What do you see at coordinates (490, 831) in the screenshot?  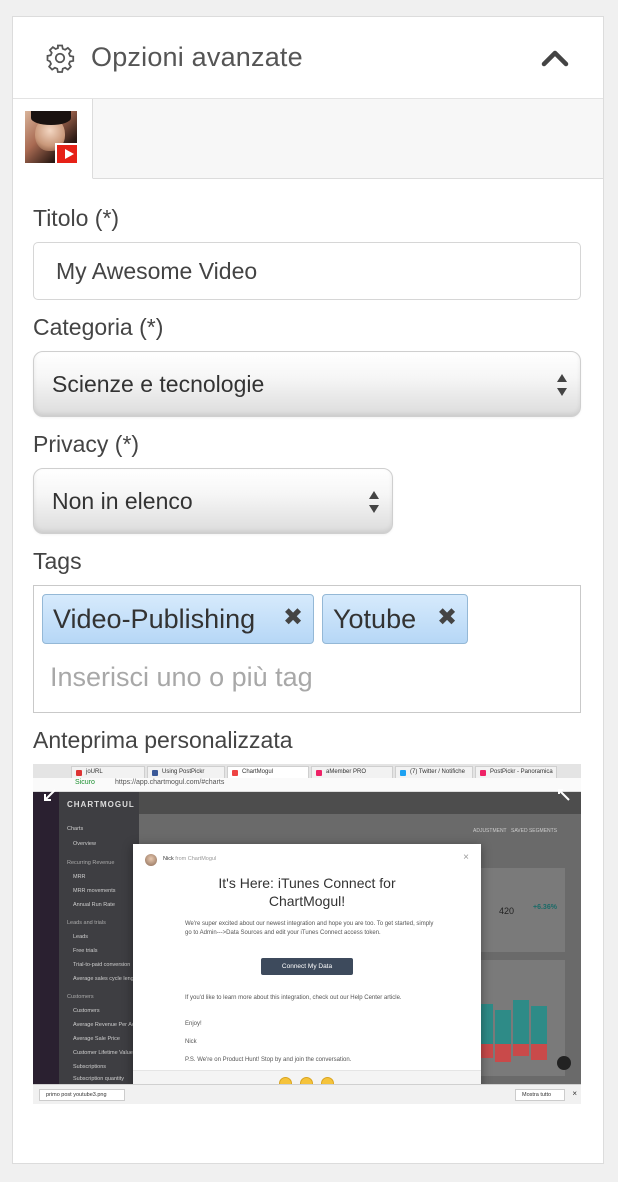 I see `app-topbar-button: ADJUSTMENT` at bounding box center [490, 831].